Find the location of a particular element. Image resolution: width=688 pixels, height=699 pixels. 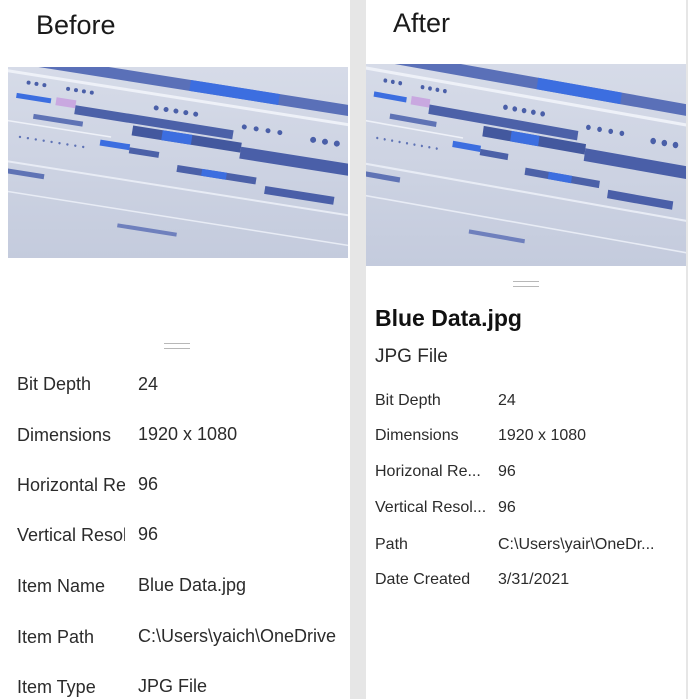

before-heading: Before is located at coordinates (76, 25).